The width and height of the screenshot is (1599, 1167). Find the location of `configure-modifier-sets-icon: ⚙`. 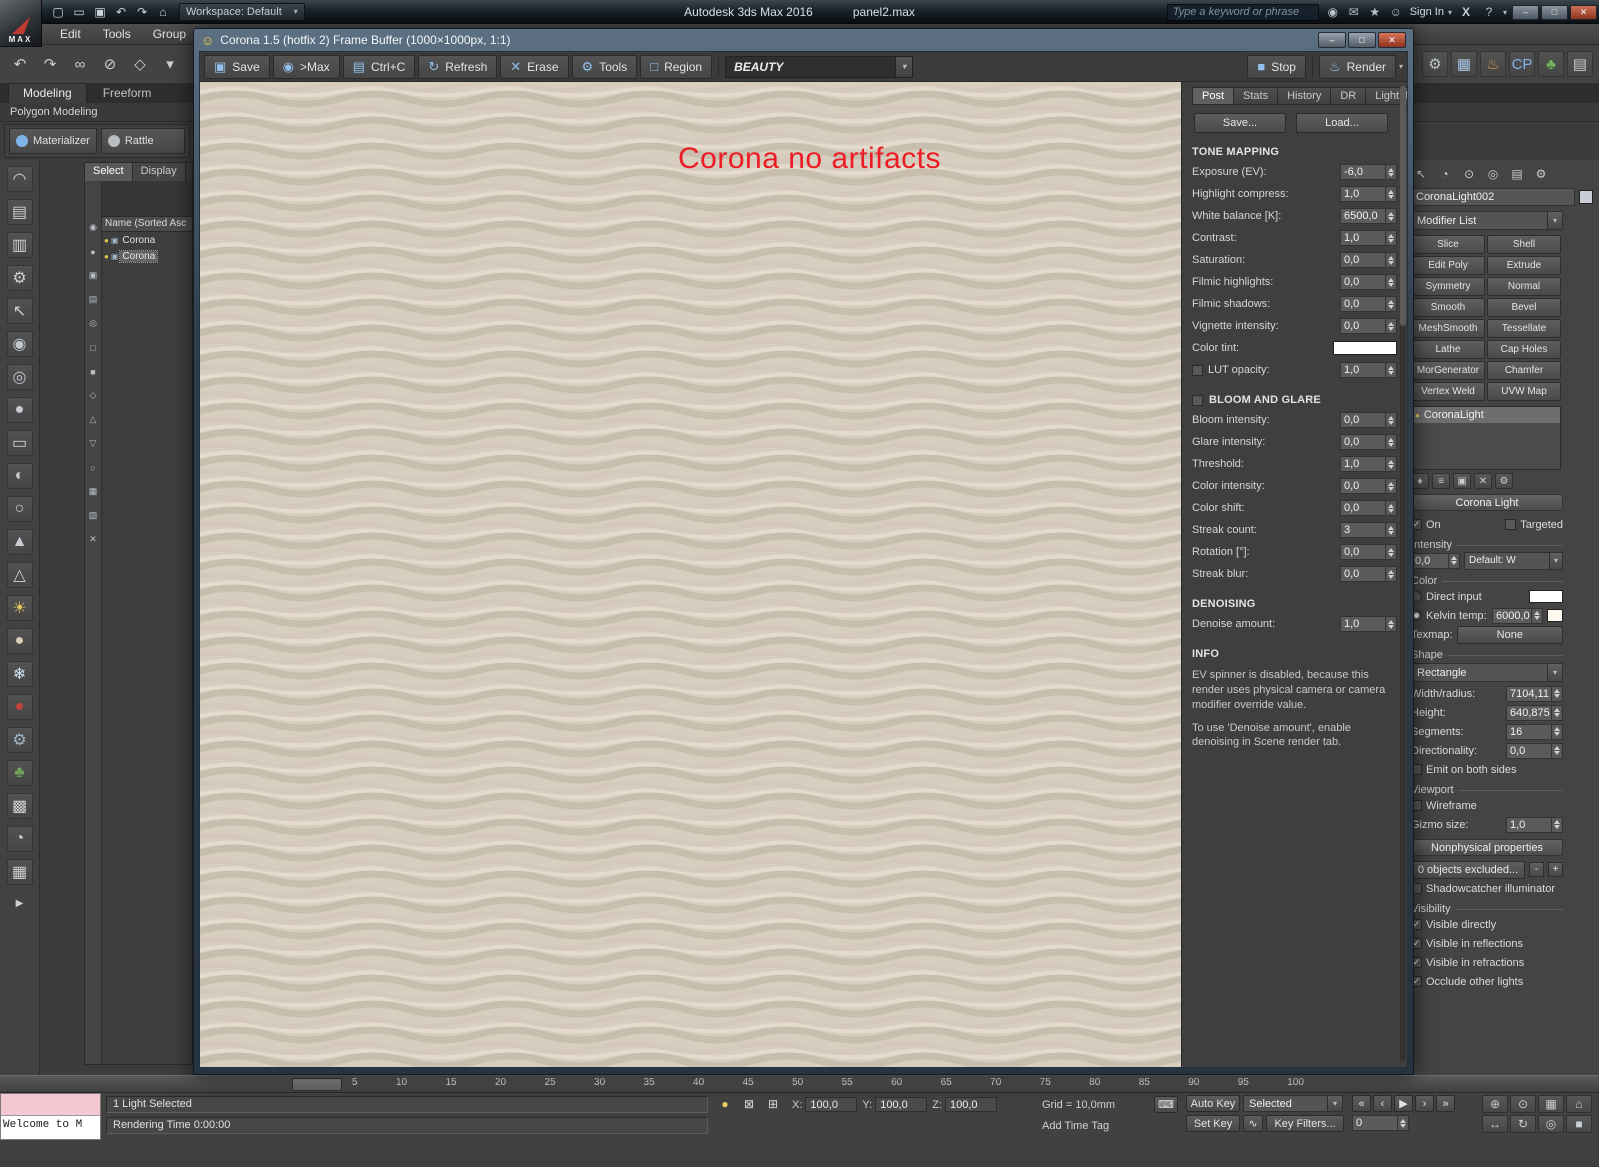

configure-modifier-sets-icon: ⚙ is located at coordinates (1504, 481).